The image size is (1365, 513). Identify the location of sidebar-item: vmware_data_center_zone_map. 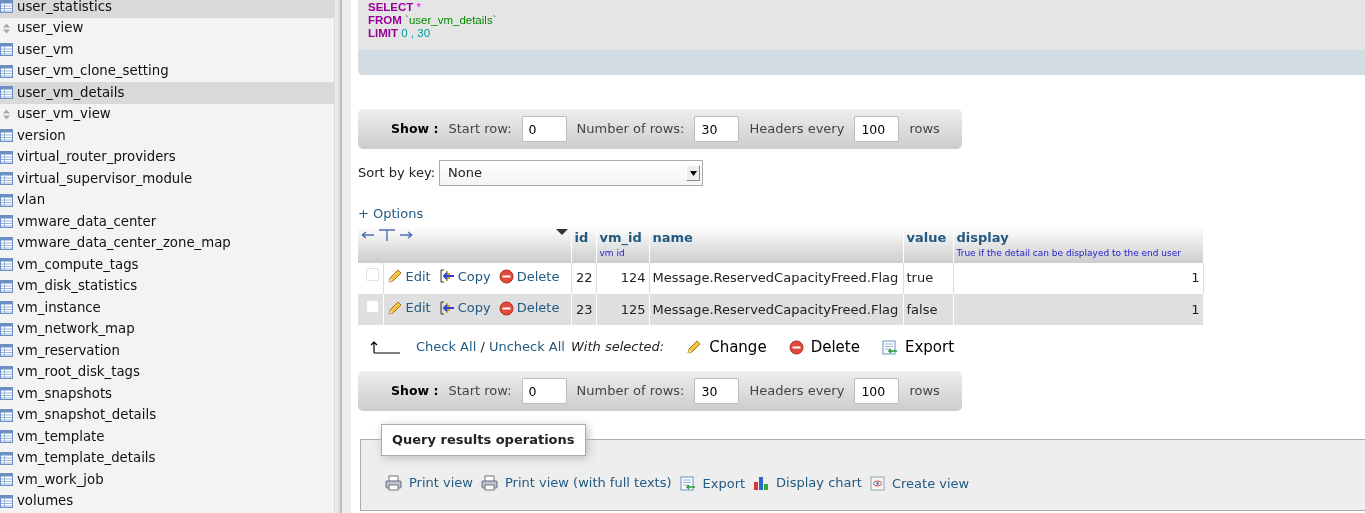
(167, 243).